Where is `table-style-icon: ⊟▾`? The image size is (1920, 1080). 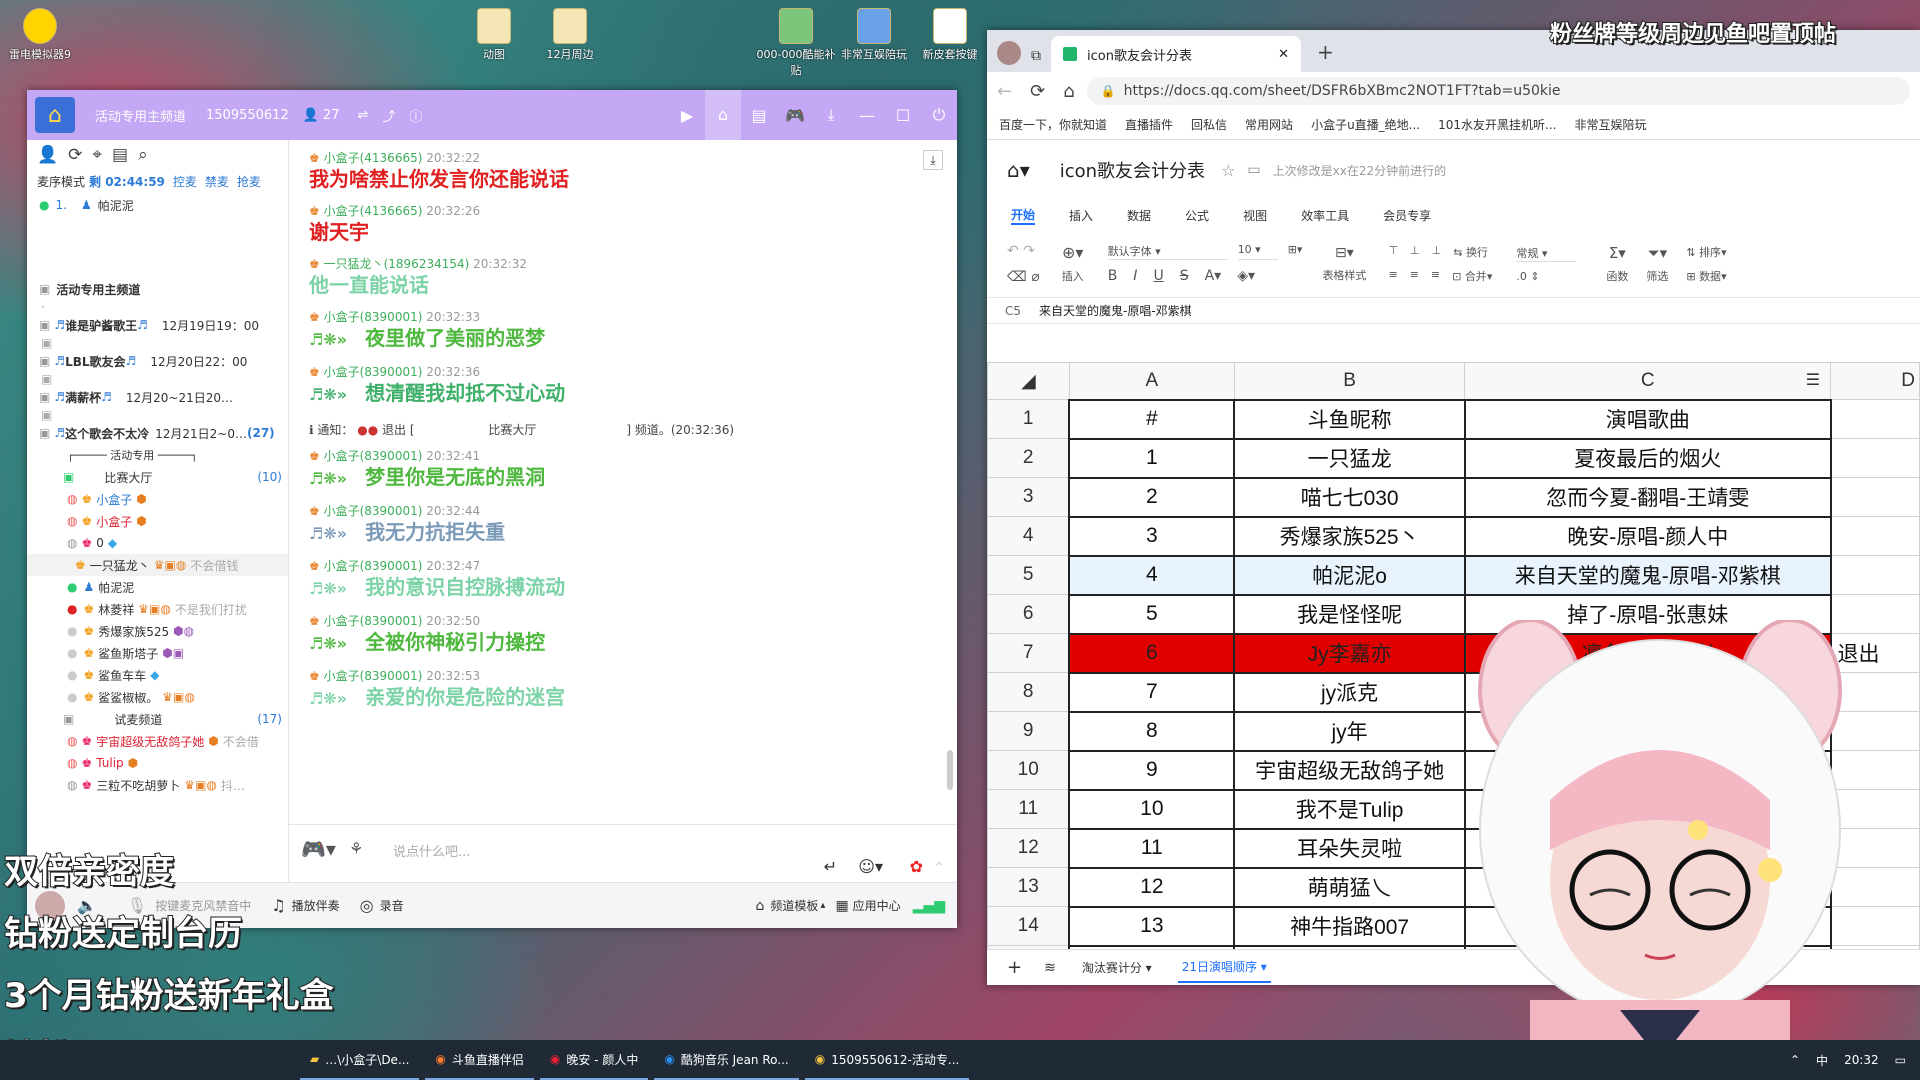 table-style-icon: ⊟▾ is located at coordinates (1344, 253).